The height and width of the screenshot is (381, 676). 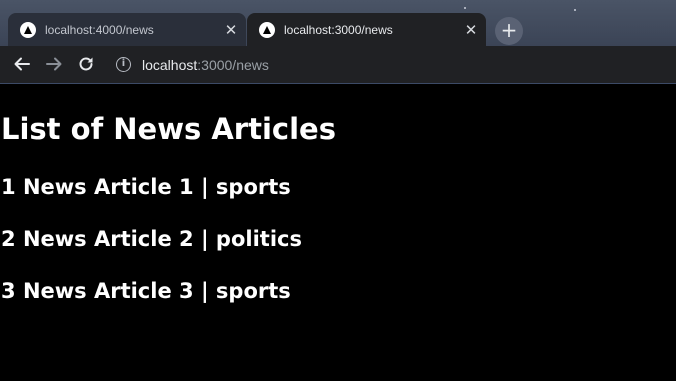 I want to click on page-title: List of News Articles, so click(x=168, y=129).